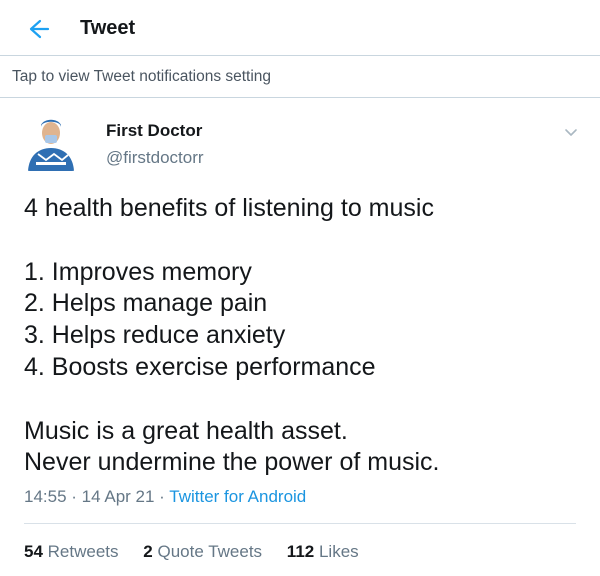  I want to click on author-avatar, so click(51, 142).